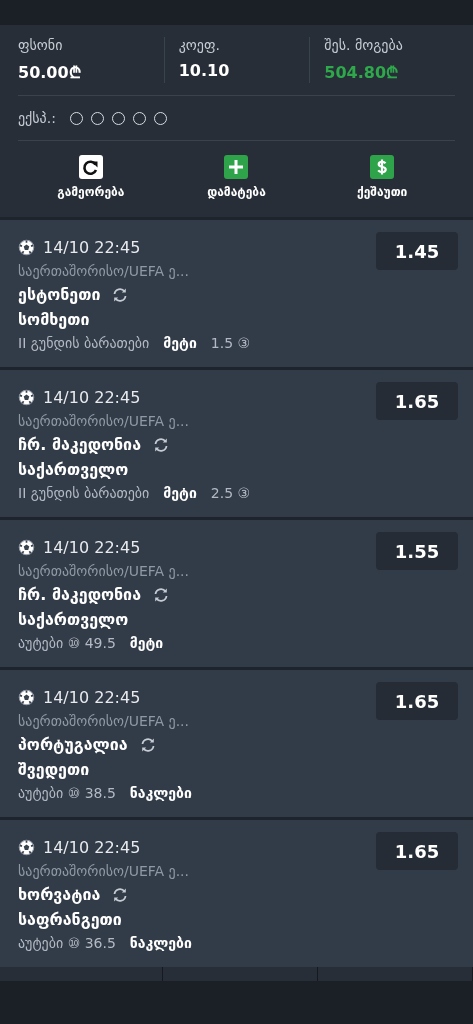 The image size is (473, 1024). Describe the element at coordinates (67, 943) in the screenshot. I see `bet-market: აუტები ⑩ 36.5` at that location.